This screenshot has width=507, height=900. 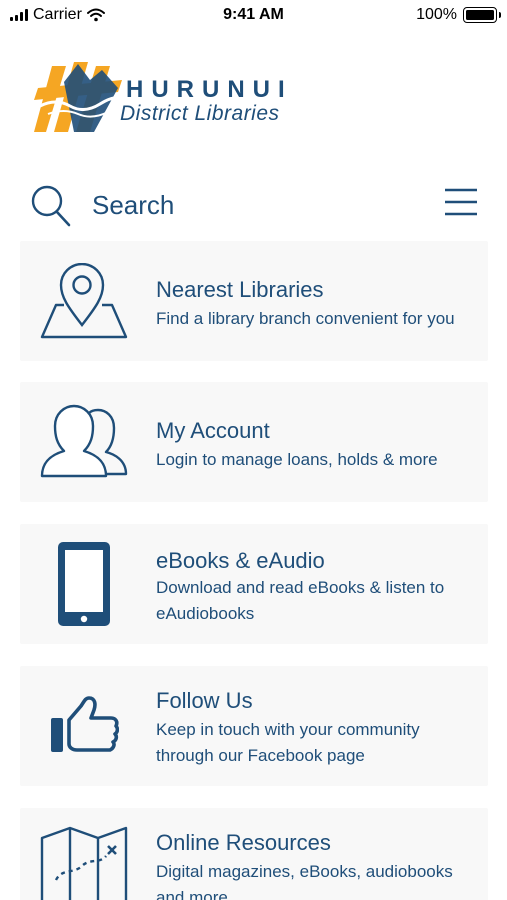 What do you see at coordinates (84, 301) in the screenshot?
I see `map-pin-icon` at bounding box center [84, 301].